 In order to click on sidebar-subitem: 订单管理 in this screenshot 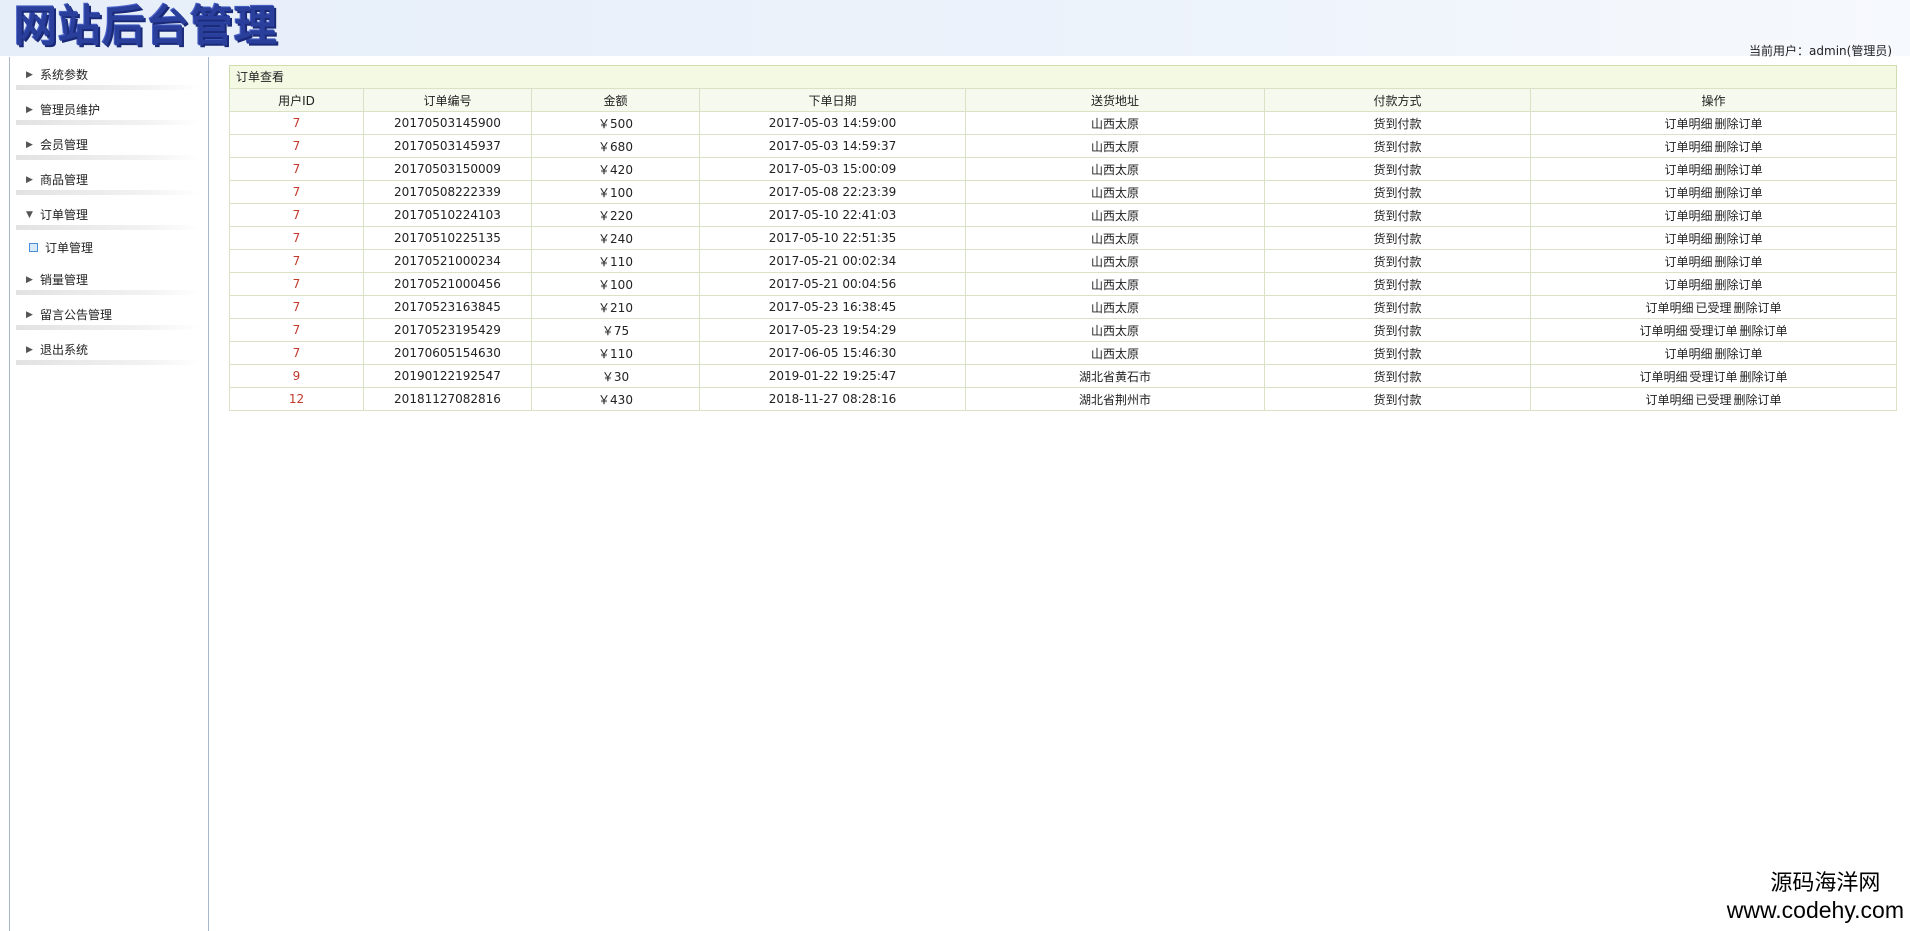, I will do `click(109, 247)`.